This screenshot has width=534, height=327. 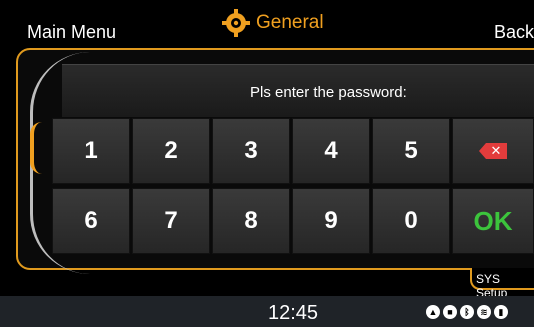 I want to click on backspace-icon: ✕, so click(x=493, y=151).